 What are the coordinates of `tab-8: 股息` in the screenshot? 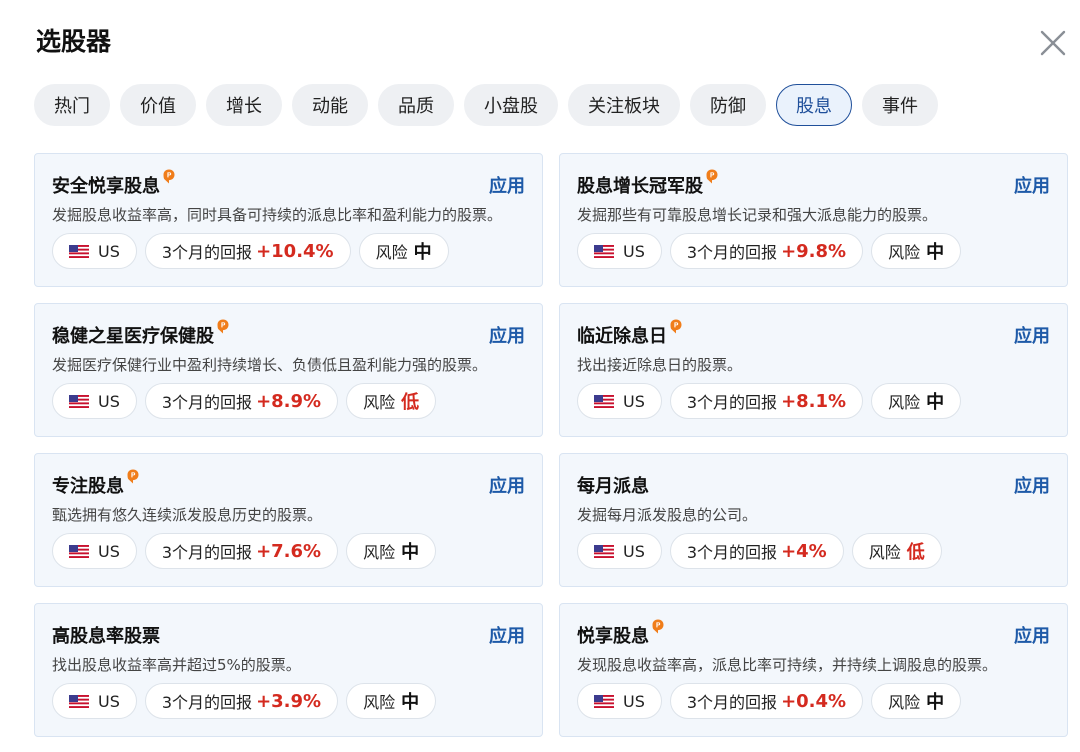 It's located at (814, 105).